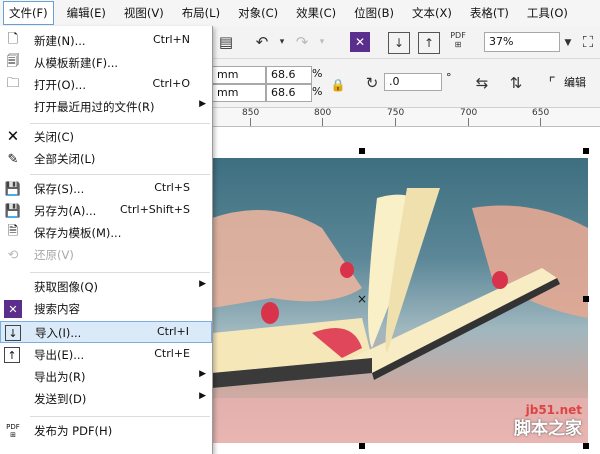 Image resolution: width=600 pixels, height=454 pixels. What do you see at coordinates (13, 427) in the screenshot?
I see `pdf-icon-text: PDF` at bounding box center [13, 427].